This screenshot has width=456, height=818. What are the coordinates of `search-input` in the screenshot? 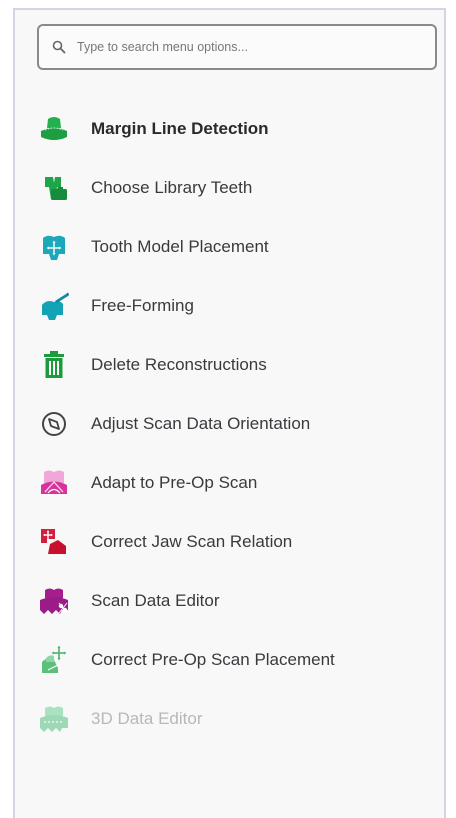 It's located at (237, 47).